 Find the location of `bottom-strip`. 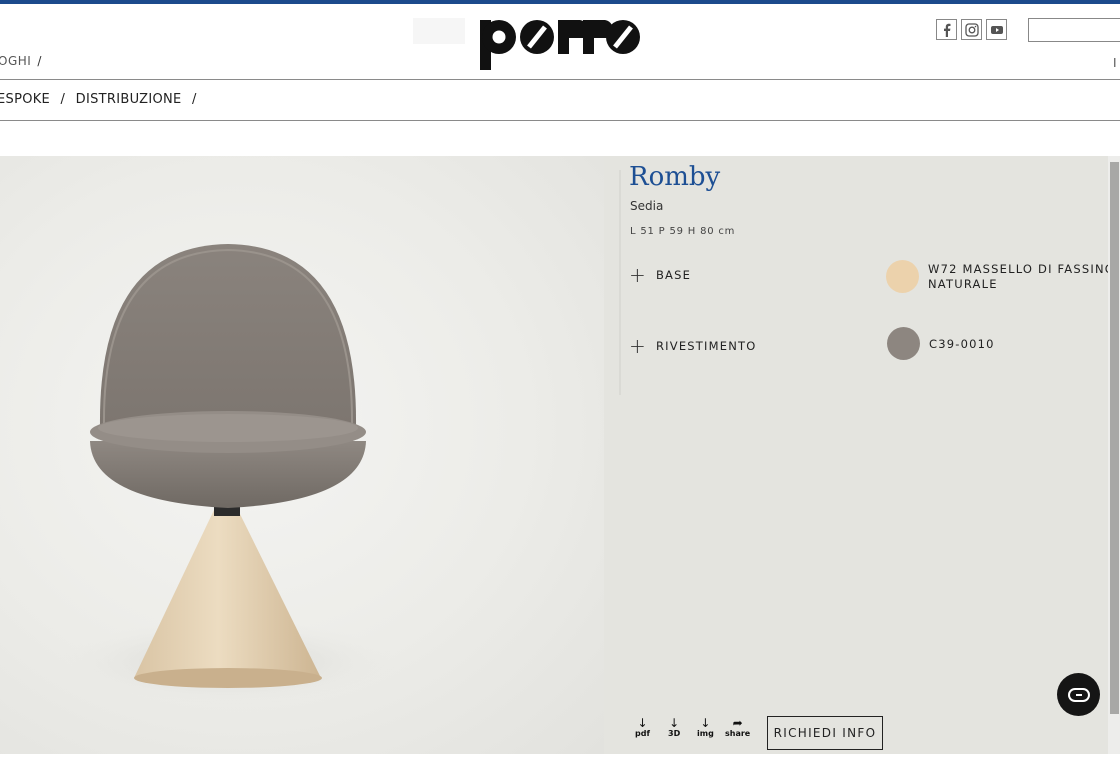

bottom-strip is located at coordinates (560, 756).